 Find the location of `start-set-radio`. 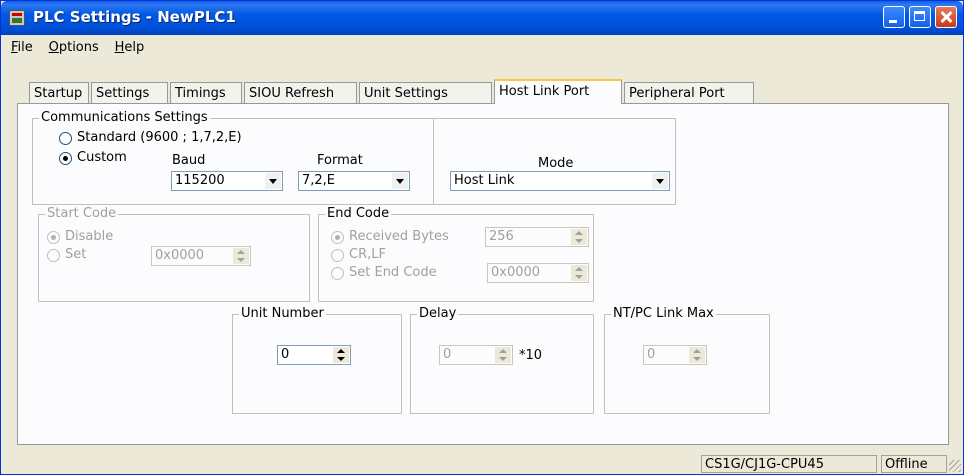

start-set-radio is located at coordinates (53, 255).